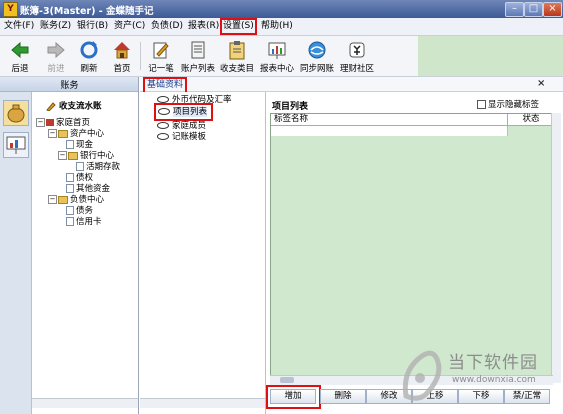 The width and height of the screenshot is (563, 414). What do you see at coordinates (277, 50) in the screenshot?
I see `chart-board-icon` at bounding box center [277, 50].